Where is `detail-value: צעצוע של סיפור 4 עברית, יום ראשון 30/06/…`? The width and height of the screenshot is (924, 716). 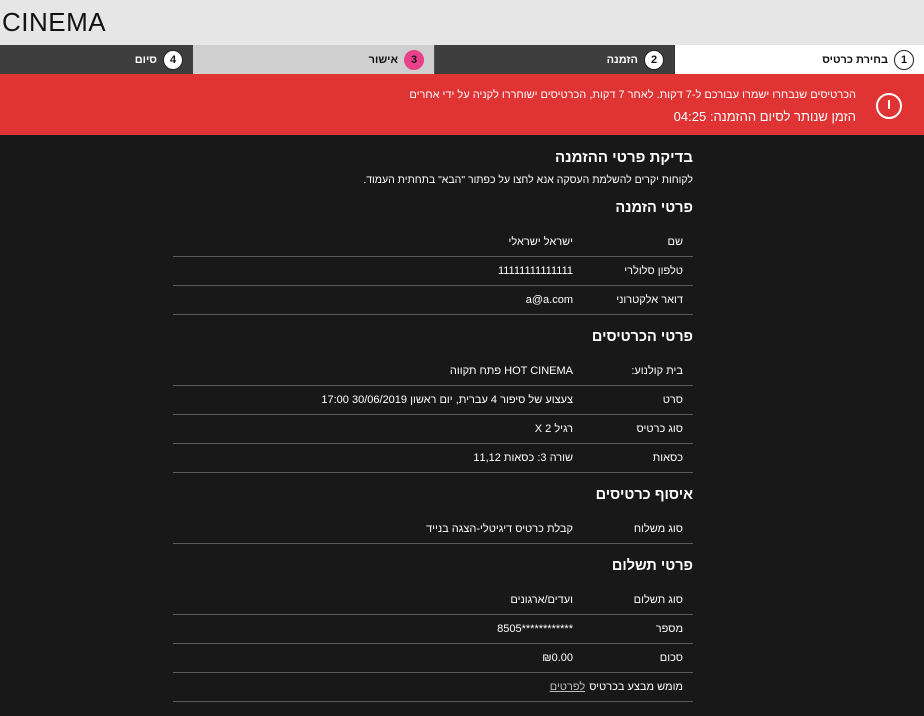 detail-value: צעצוע של סיפור 4 עברית, יום ראשון 30/06/… is located at coordinates (447, 400).